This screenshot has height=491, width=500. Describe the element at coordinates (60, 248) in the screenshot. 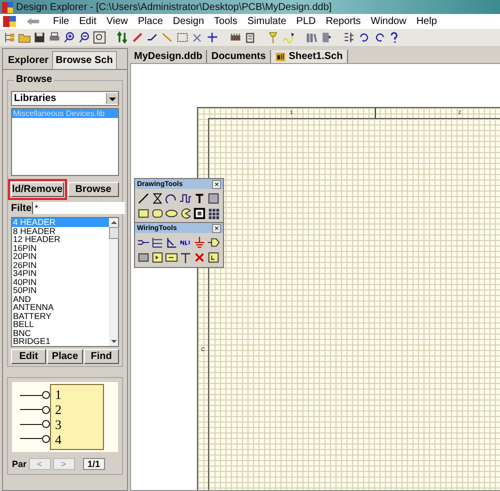

I see `component-item: 16PIN` at that location.